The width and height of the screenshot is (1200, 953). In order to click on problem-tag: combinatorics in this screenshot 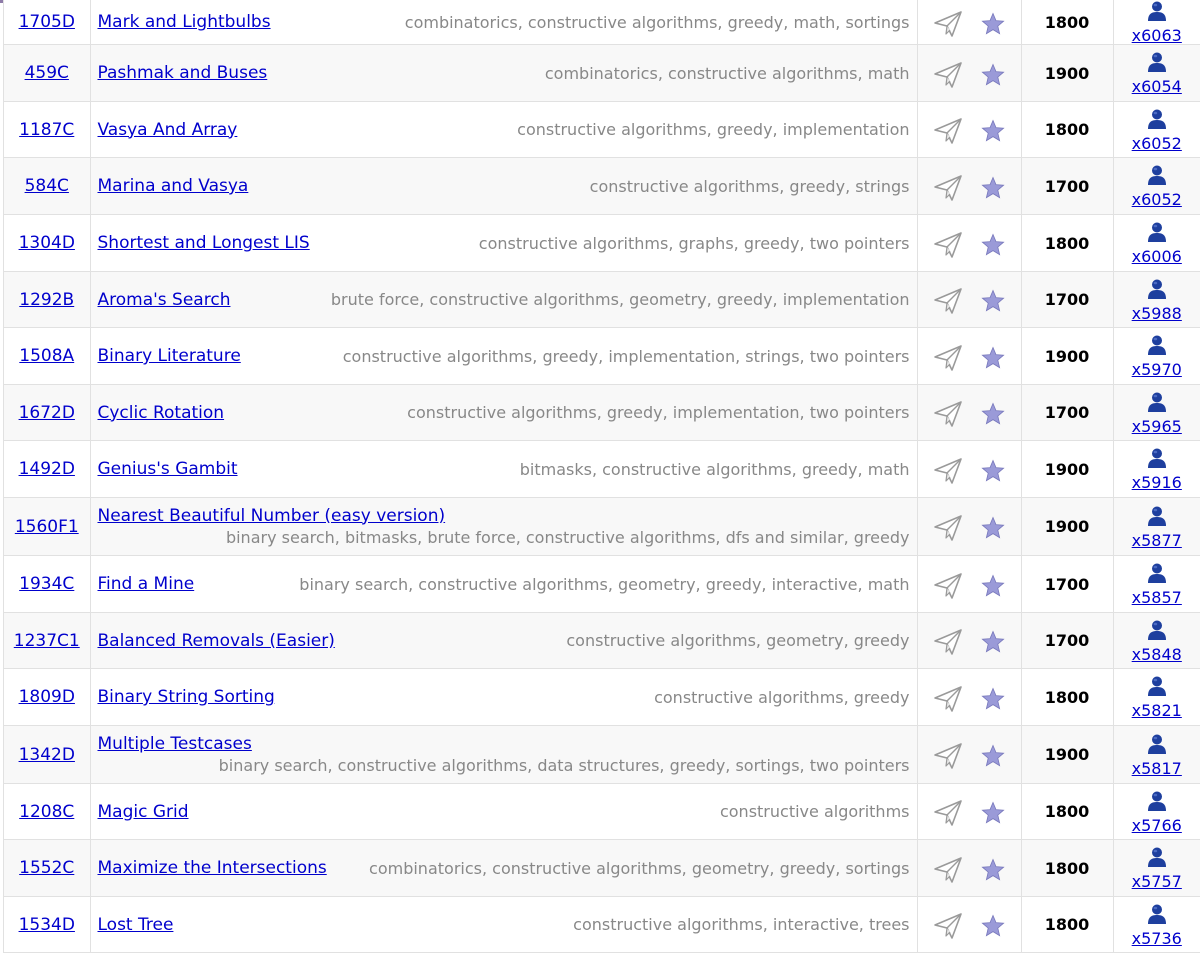, I will do `click(425, 868)`.